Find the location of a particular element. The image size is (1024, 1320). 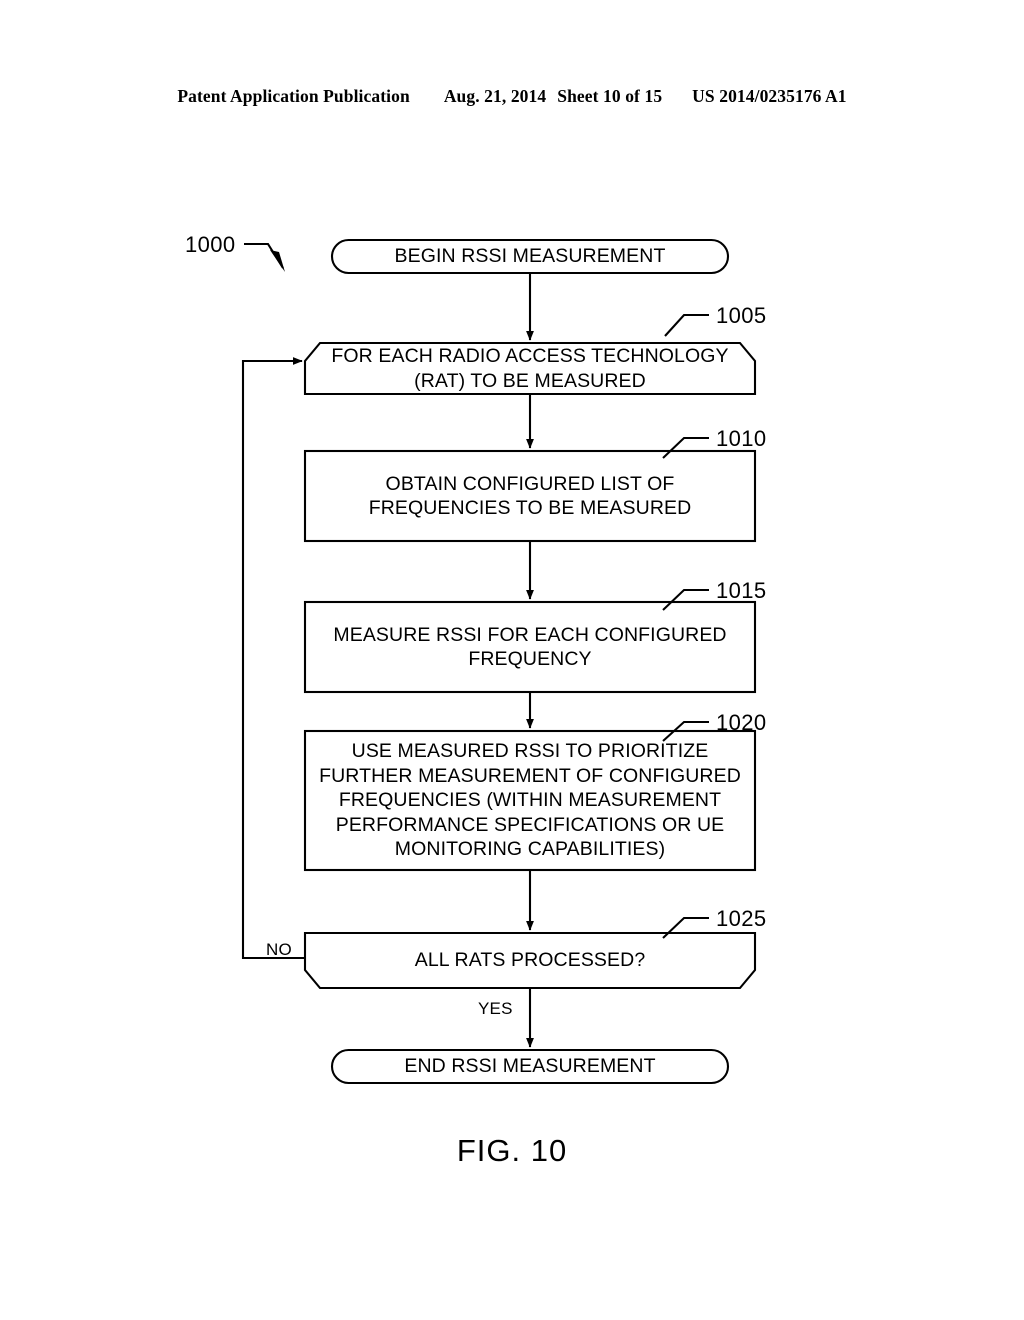

ref-label-1025: 1025 is located at coordinates (741, 918).